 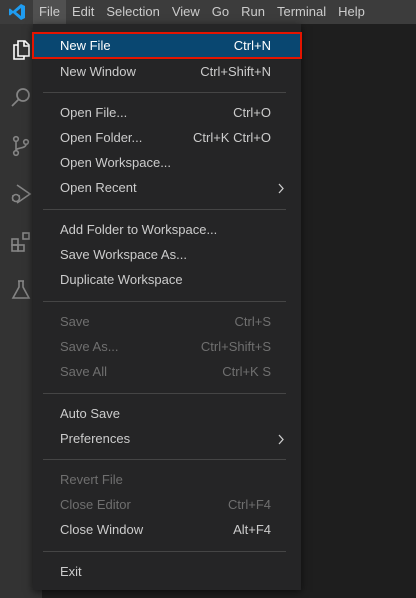 I want to click on menu-item-new-file: New File Ctrl+N, so click(x=167, y=45).